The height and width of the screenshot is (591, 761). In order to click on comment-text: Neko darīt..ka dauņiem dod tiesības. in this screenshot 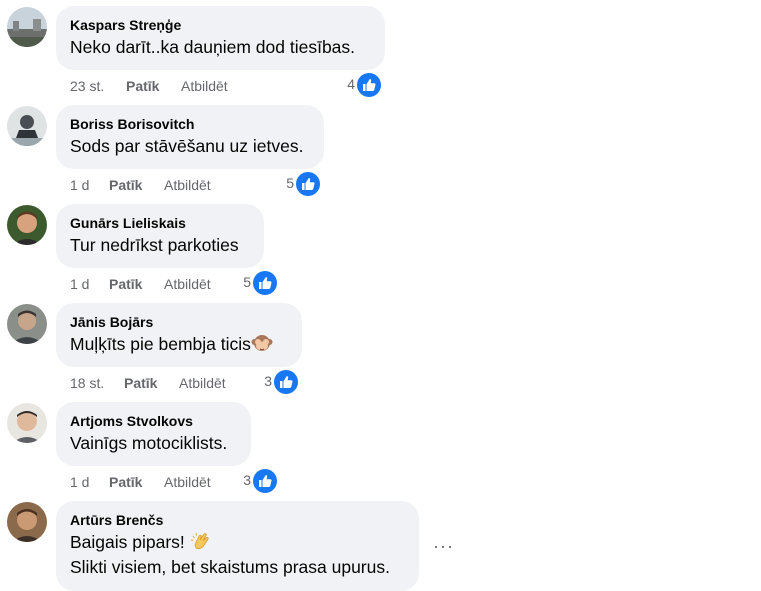, I will do `click(213, 47)`.